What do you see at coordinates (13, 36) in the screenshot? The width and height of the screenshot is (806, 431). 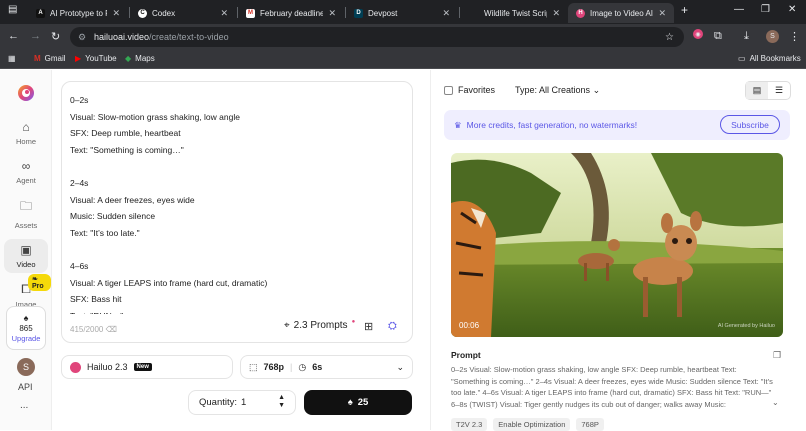 I see `back-icon: ←` at bounding box center [13, 36].